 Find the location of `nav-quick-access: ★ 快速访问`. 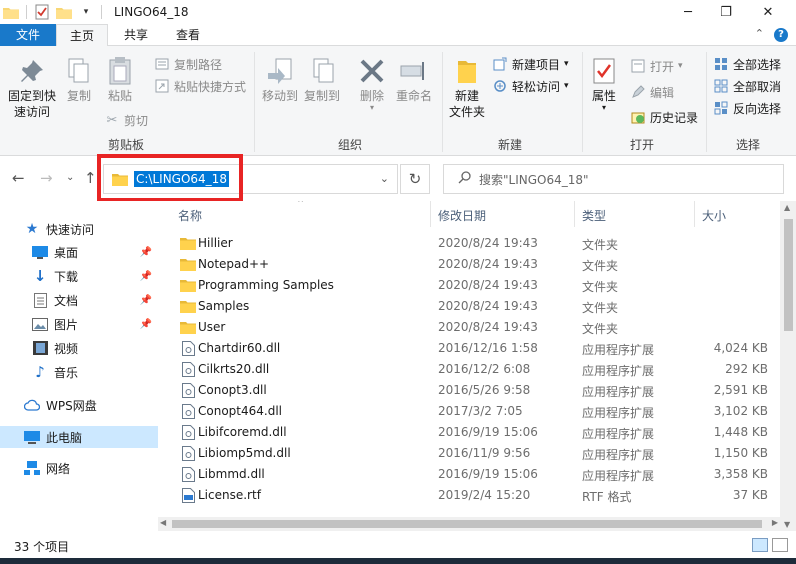

nav-quick-access: ★ 快速访问 is located at coordinates (79, 229).